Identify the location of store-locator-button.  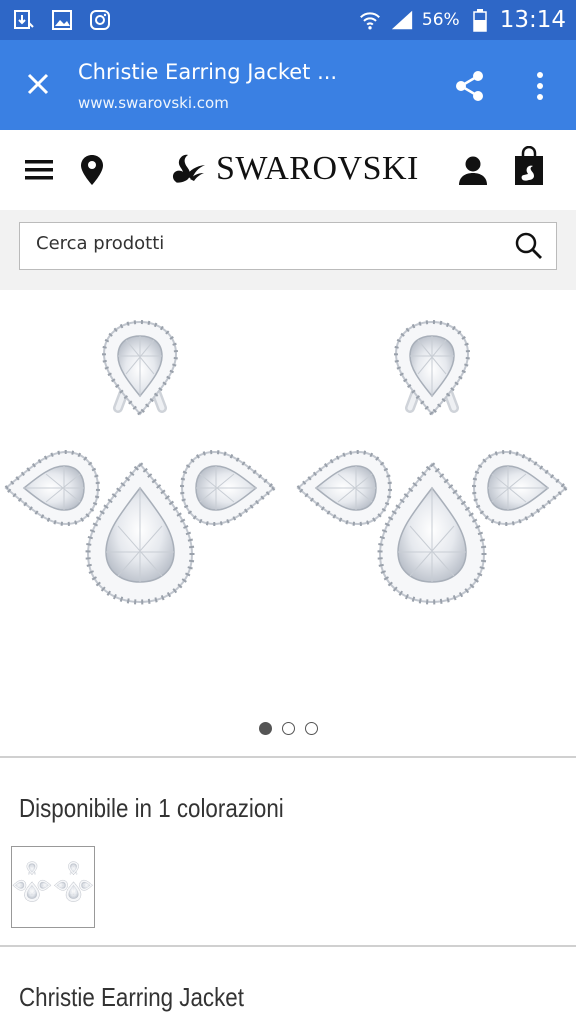
(92, 170).